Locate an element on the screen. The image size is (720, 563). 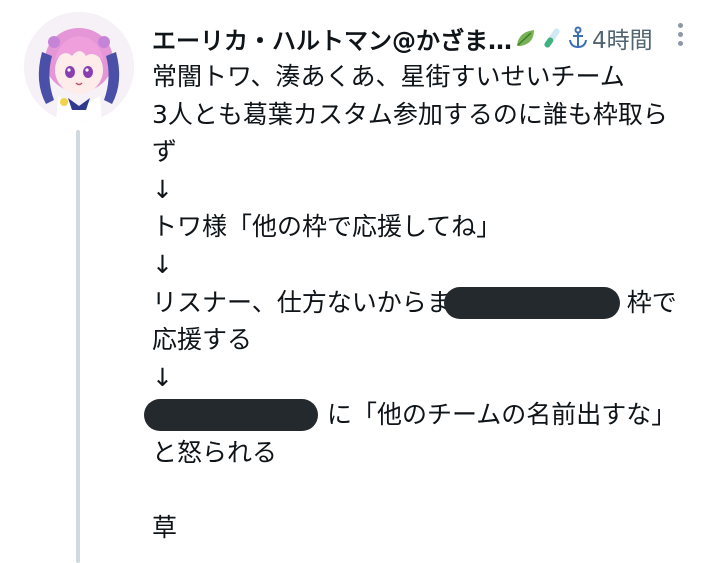
tweet-line: 3人とも葛葉カスタム参加するのに誰も枠取ら is located at coordinates (410, 114).